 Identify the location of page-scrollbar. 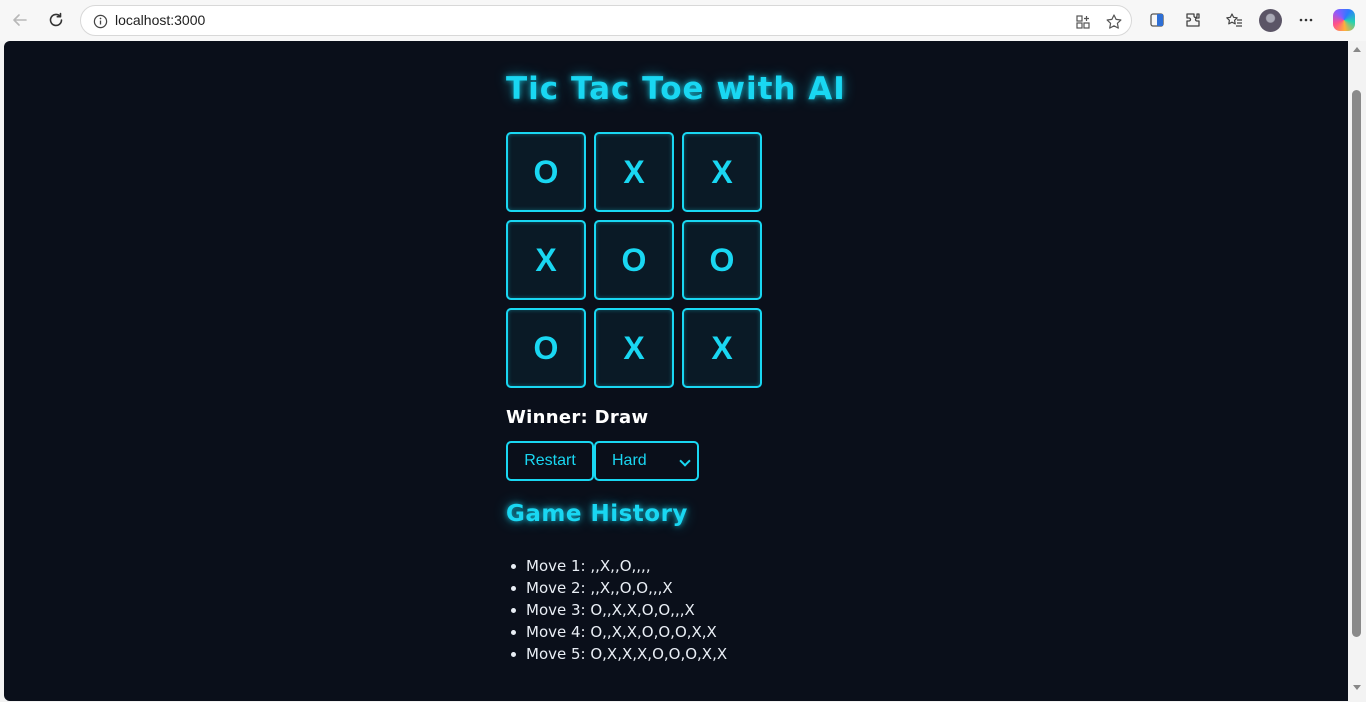
(1357, 371).